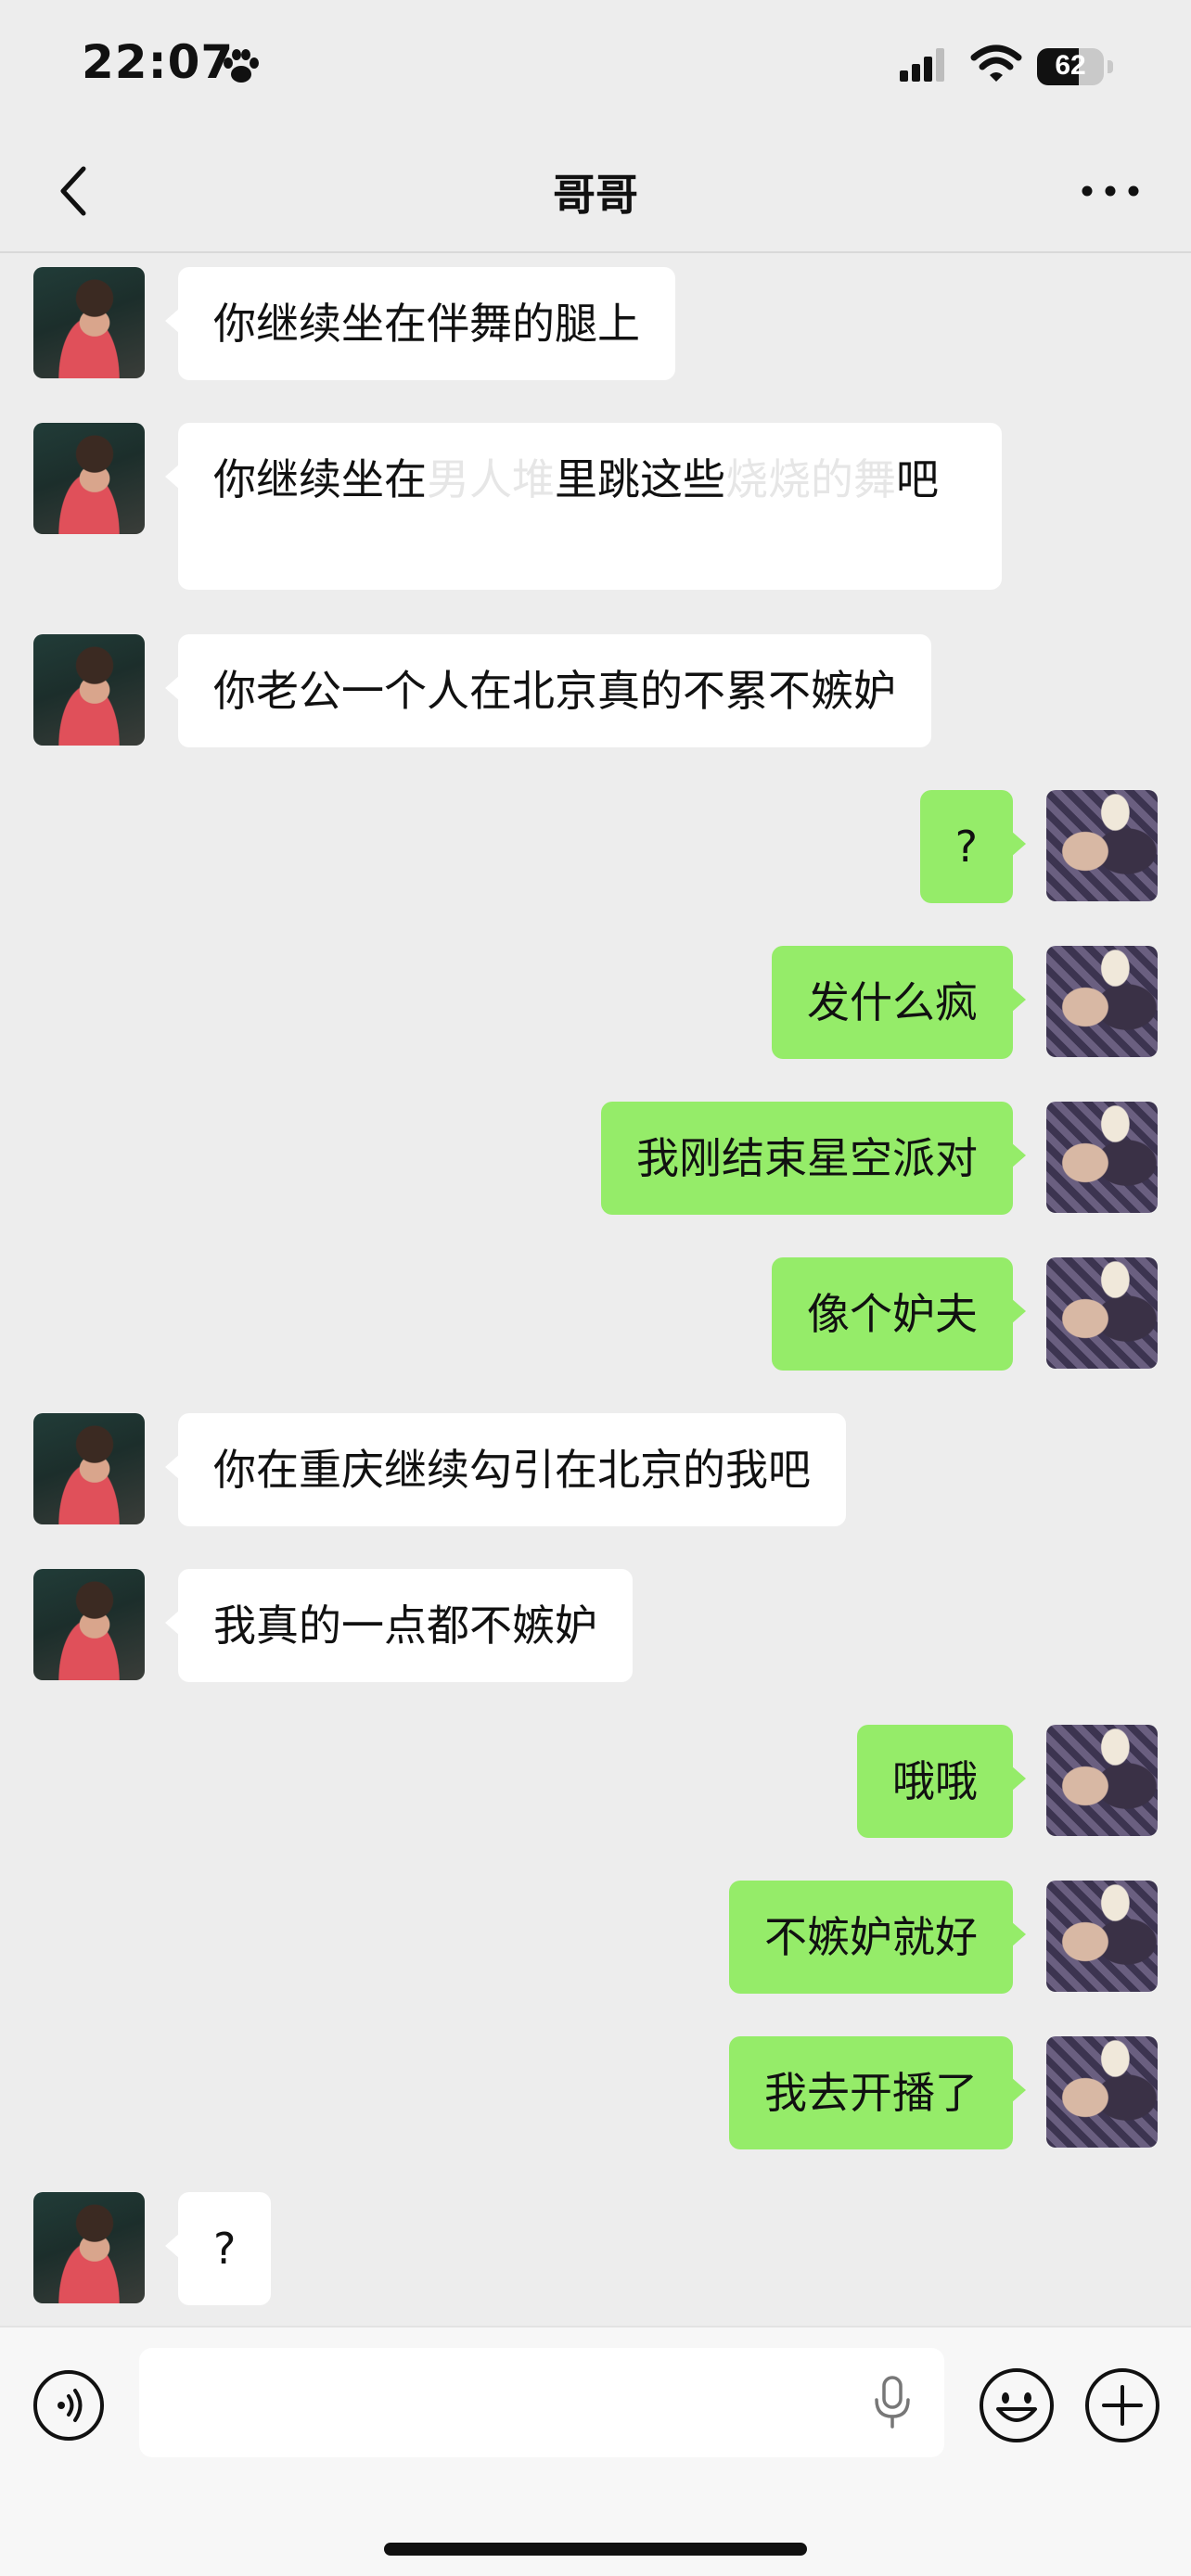 This screenshot has height=2576, width=1191. What do you see at coordinates (1122, 2405) in the screenshot?
I see `plus-icon` at bounding box center [1122, 2405].